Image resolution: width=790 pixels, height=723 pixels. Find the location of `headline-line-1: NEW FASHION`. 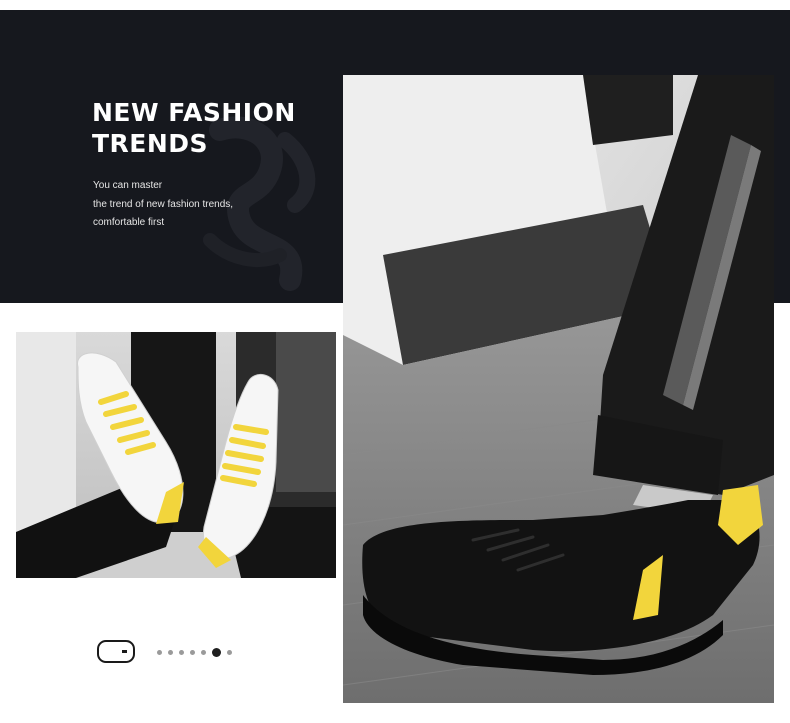

headline-line-1: NEW FASHION is located at coordinates (194, 112).